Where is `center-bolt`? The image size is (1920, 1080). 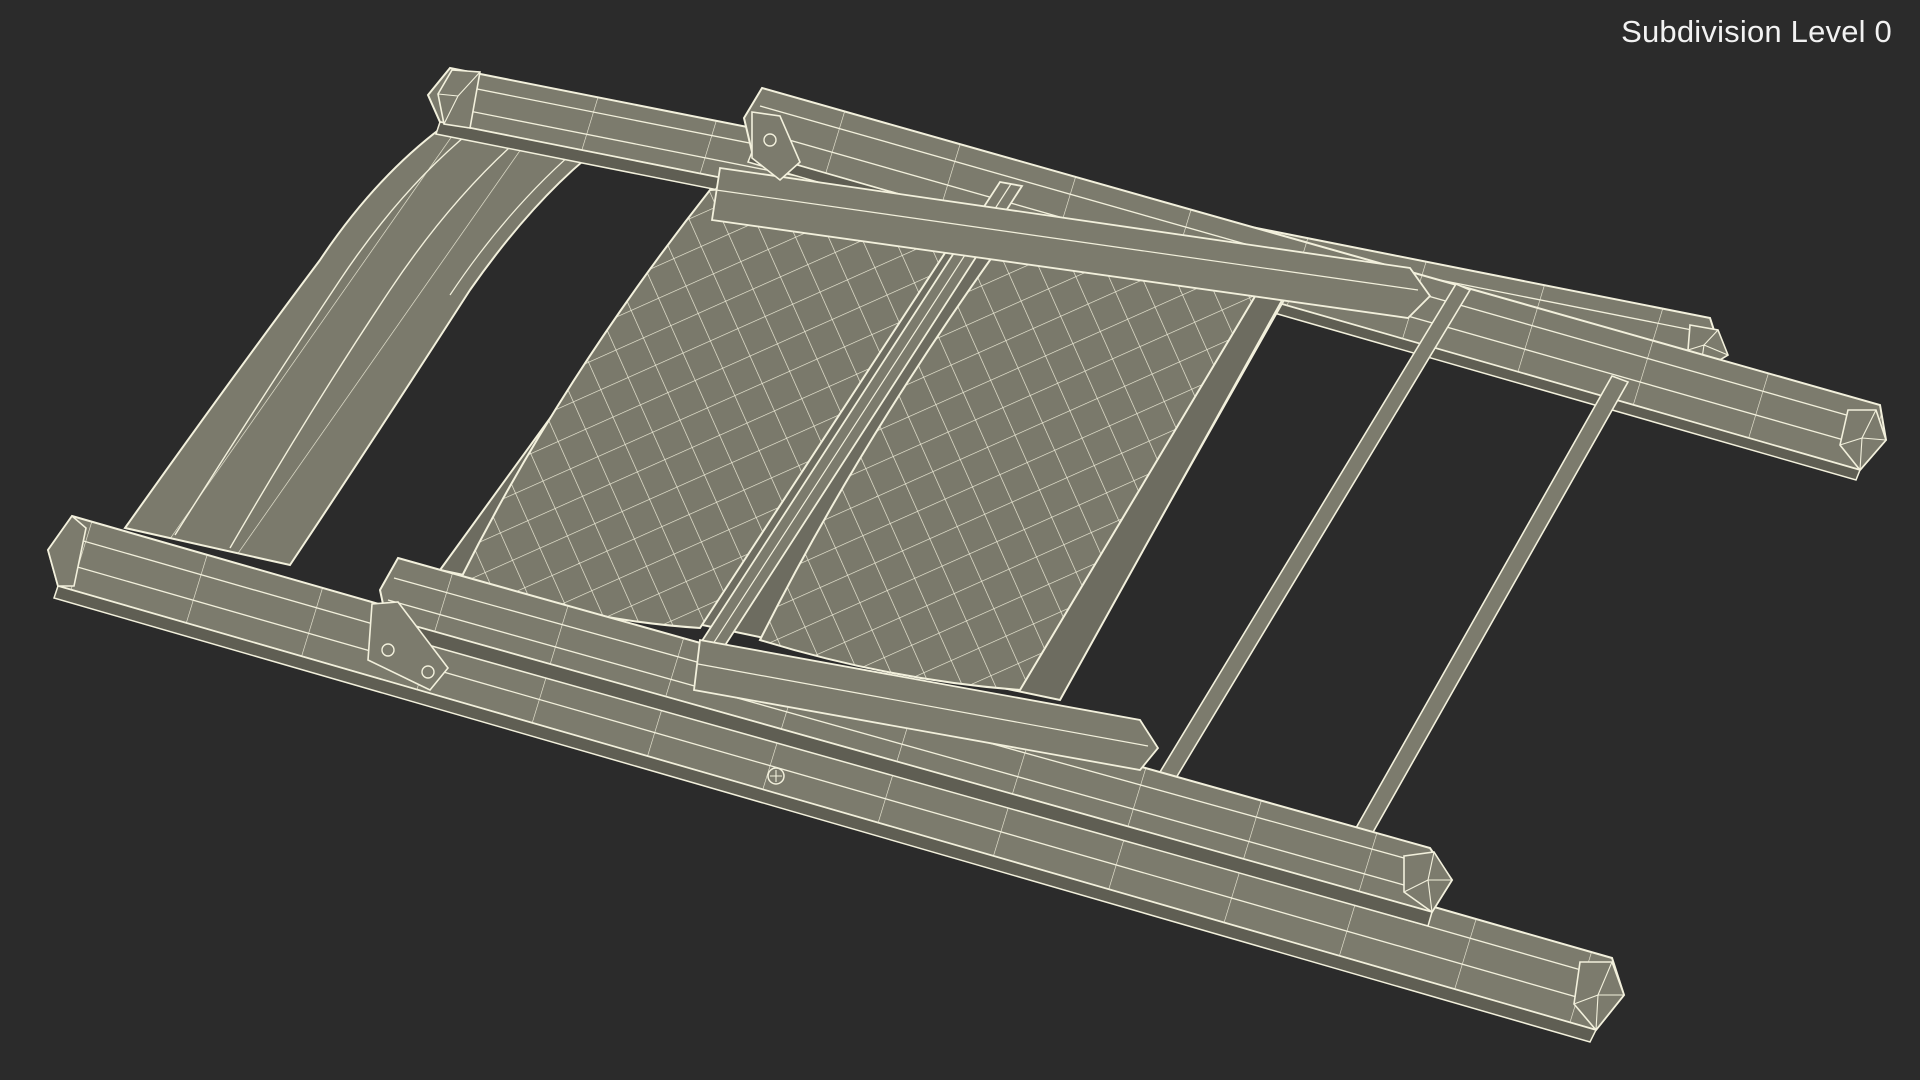
center-bolt is located at coordinates (776, 776).